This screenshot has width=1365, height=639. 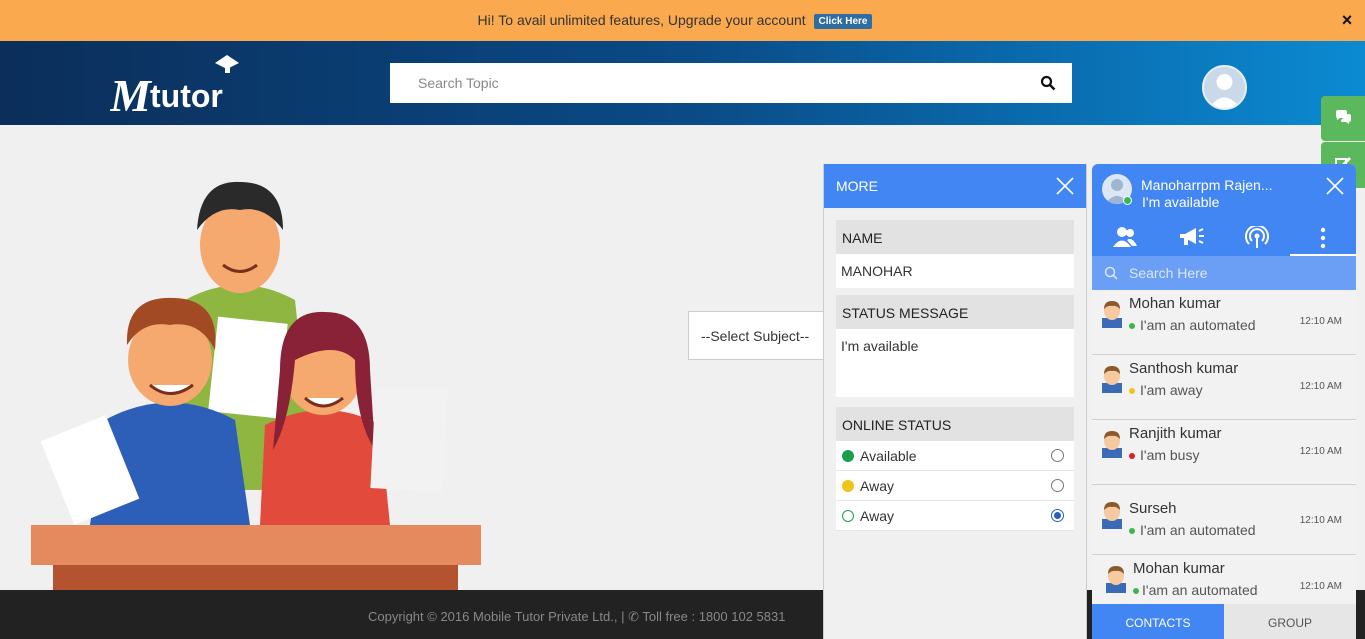 I want to click on chat-bubbles-icon, so click(x=1343, y=117).